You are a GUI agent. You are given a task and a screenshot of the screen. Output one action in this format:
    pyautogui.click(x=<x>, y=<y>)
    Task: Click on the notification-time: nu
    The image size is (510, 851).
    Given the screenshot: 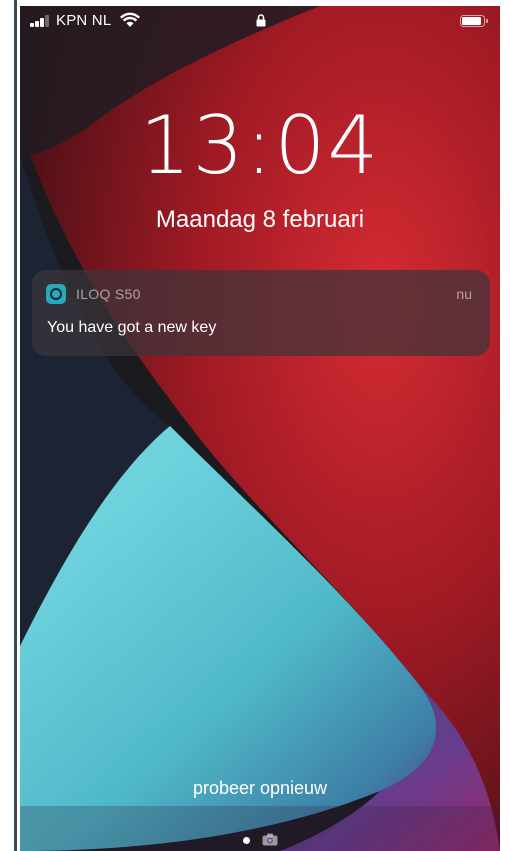 What is the action you would take?
    pyautogui.click(x=464, y=294)
    